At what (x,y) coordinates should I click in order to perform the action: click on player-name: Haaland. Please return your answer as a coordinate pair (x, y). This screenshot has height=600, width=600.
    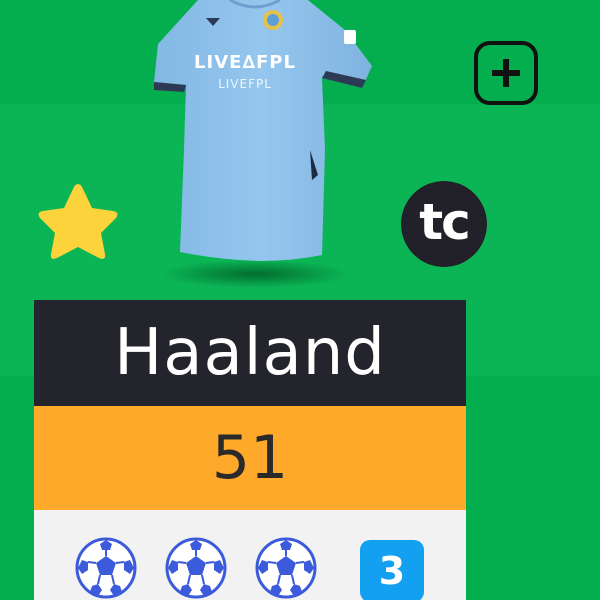
    Looking at the image, I should click on (250, 353).